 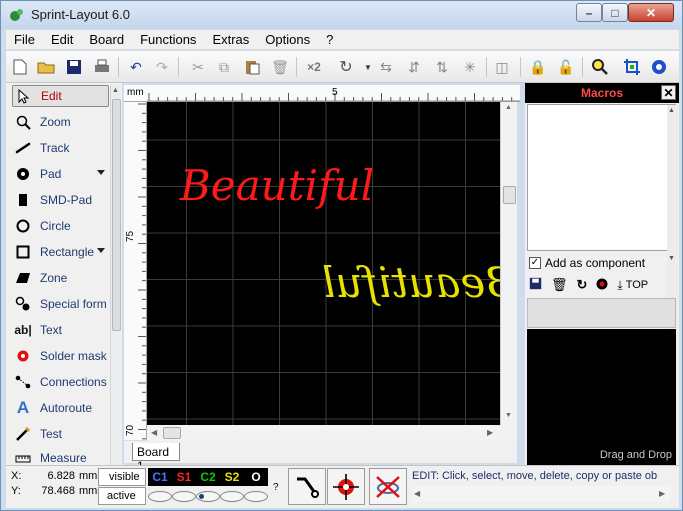 I want to click on tool-pad: Pad, so click(x=60, y=174).